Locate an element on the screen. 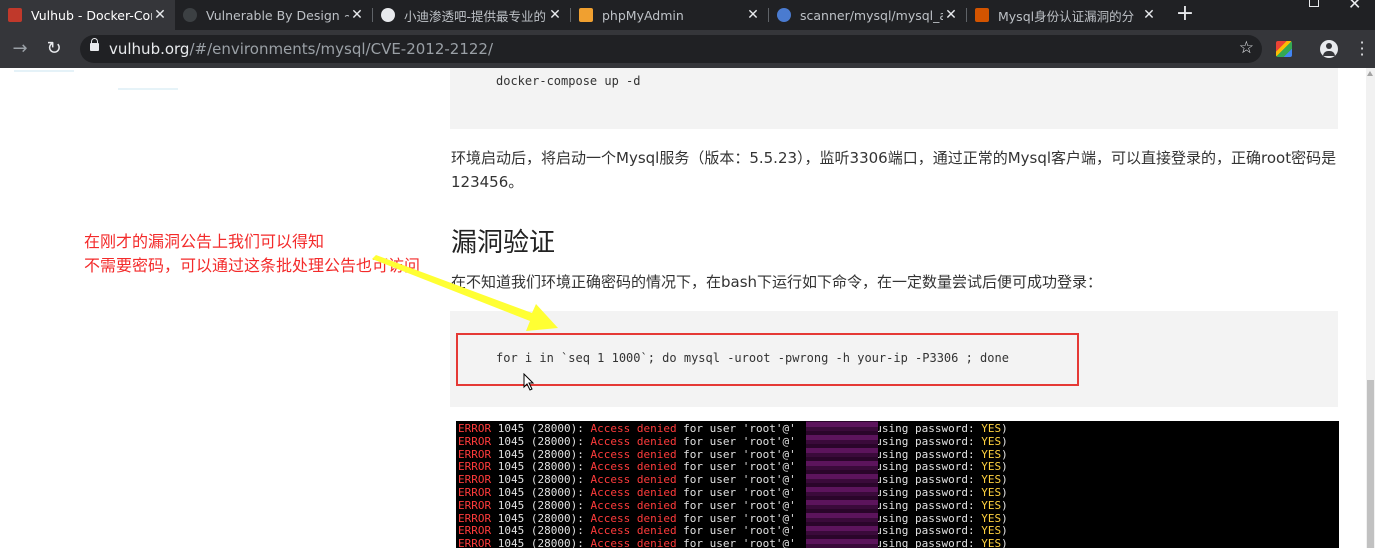 The height and width of the screenshot is (548, 1375). tab-vulhub: Vulhub - Docker-Comp ✕ is located at coordinates (87, 15).